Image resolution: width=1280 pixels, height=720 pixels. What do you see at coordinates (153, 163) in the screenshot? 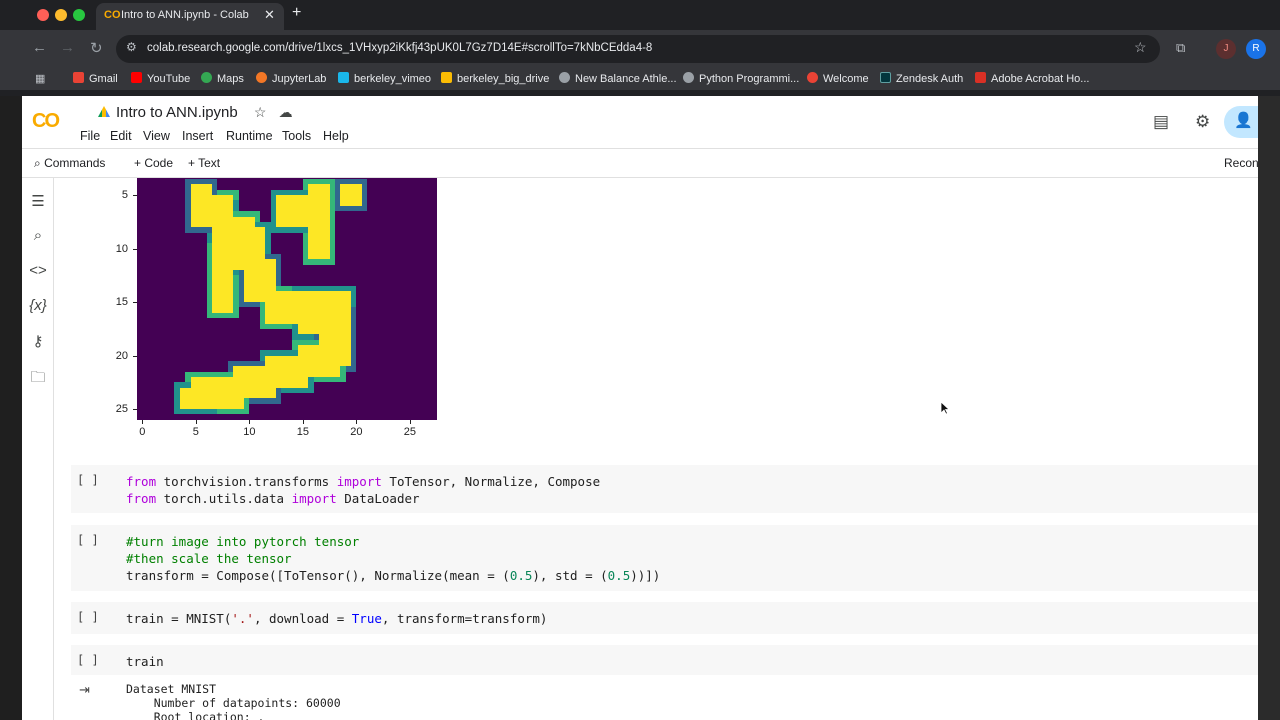
I see `add-code-button: + Code` at bounding box center [153, 163].